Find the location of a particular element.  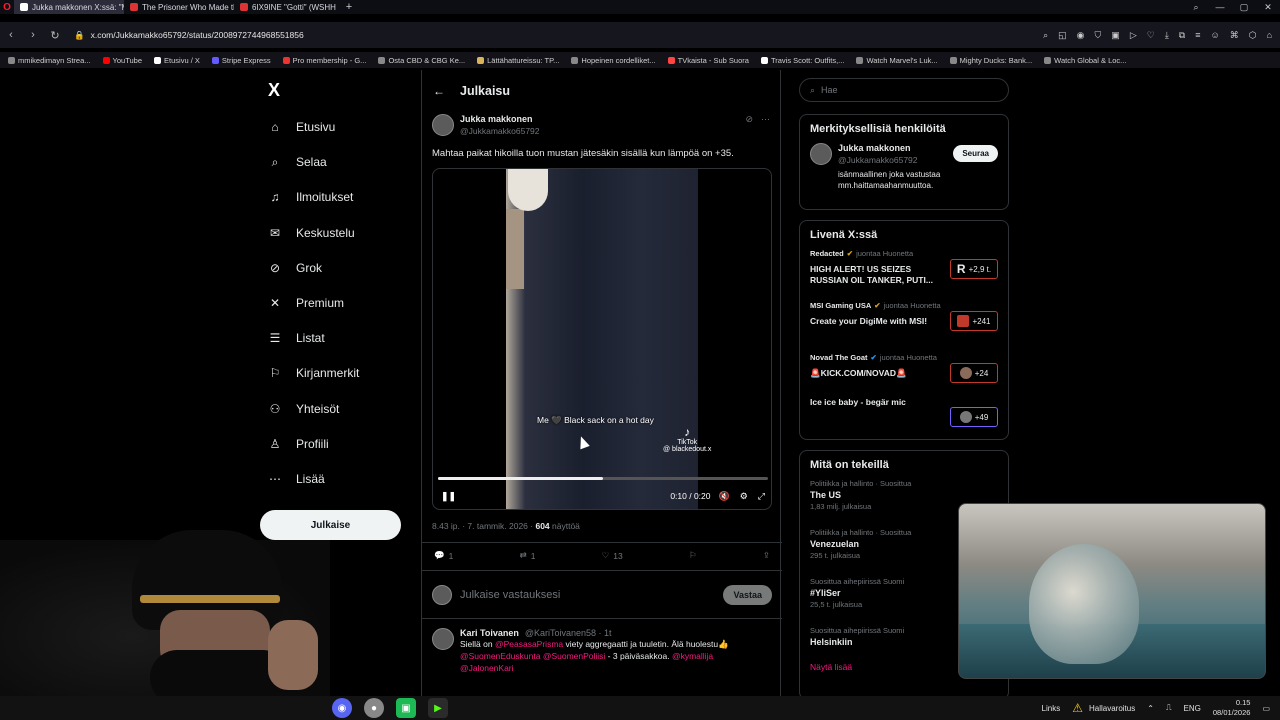

pause-icon: ❚❚ is located at coordinates (448, 496).